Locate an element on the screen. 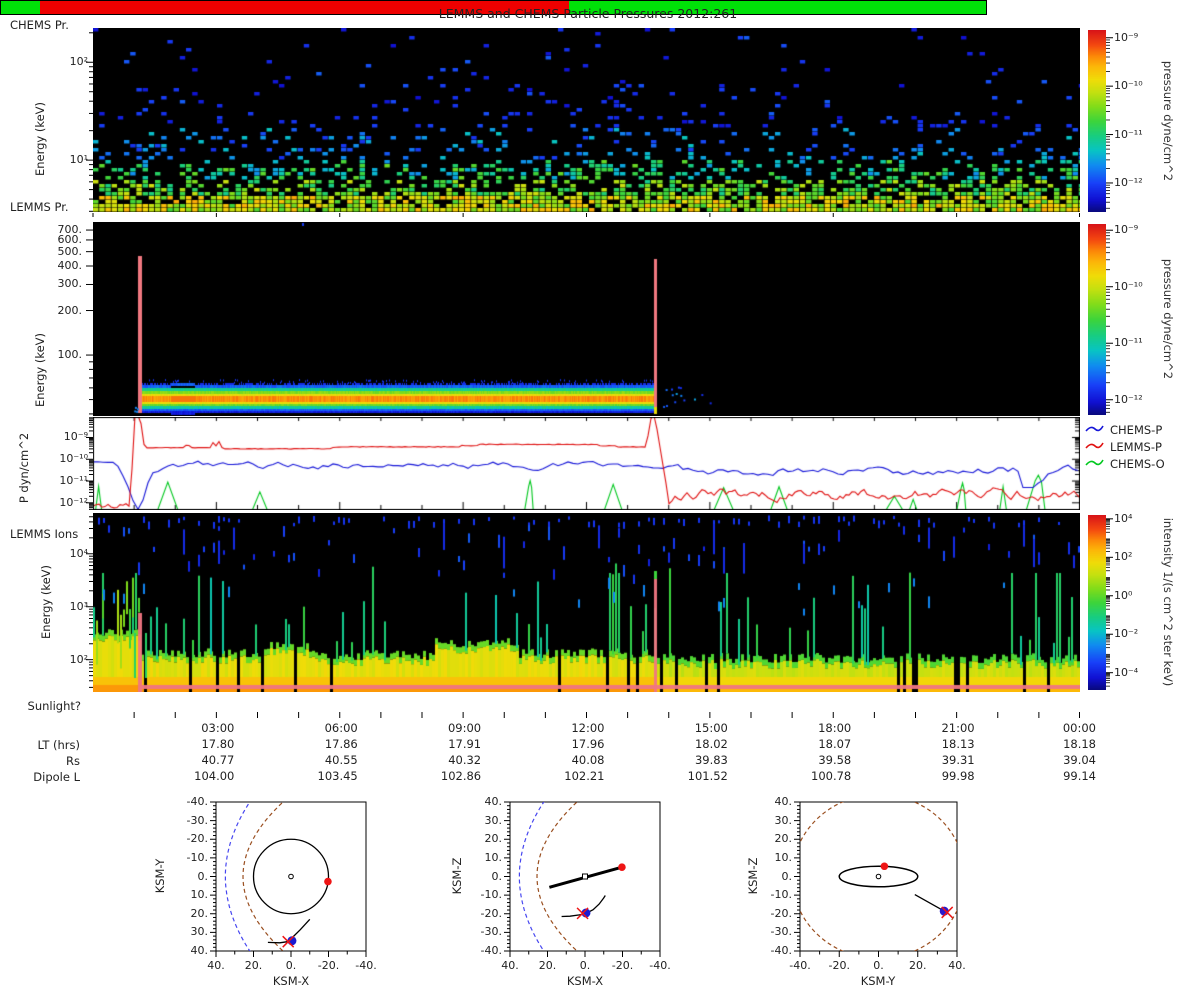 The height and width of the screenshot is (1000, 1200). time-tick-label: 03:00 is located at coordinates (218, 728).